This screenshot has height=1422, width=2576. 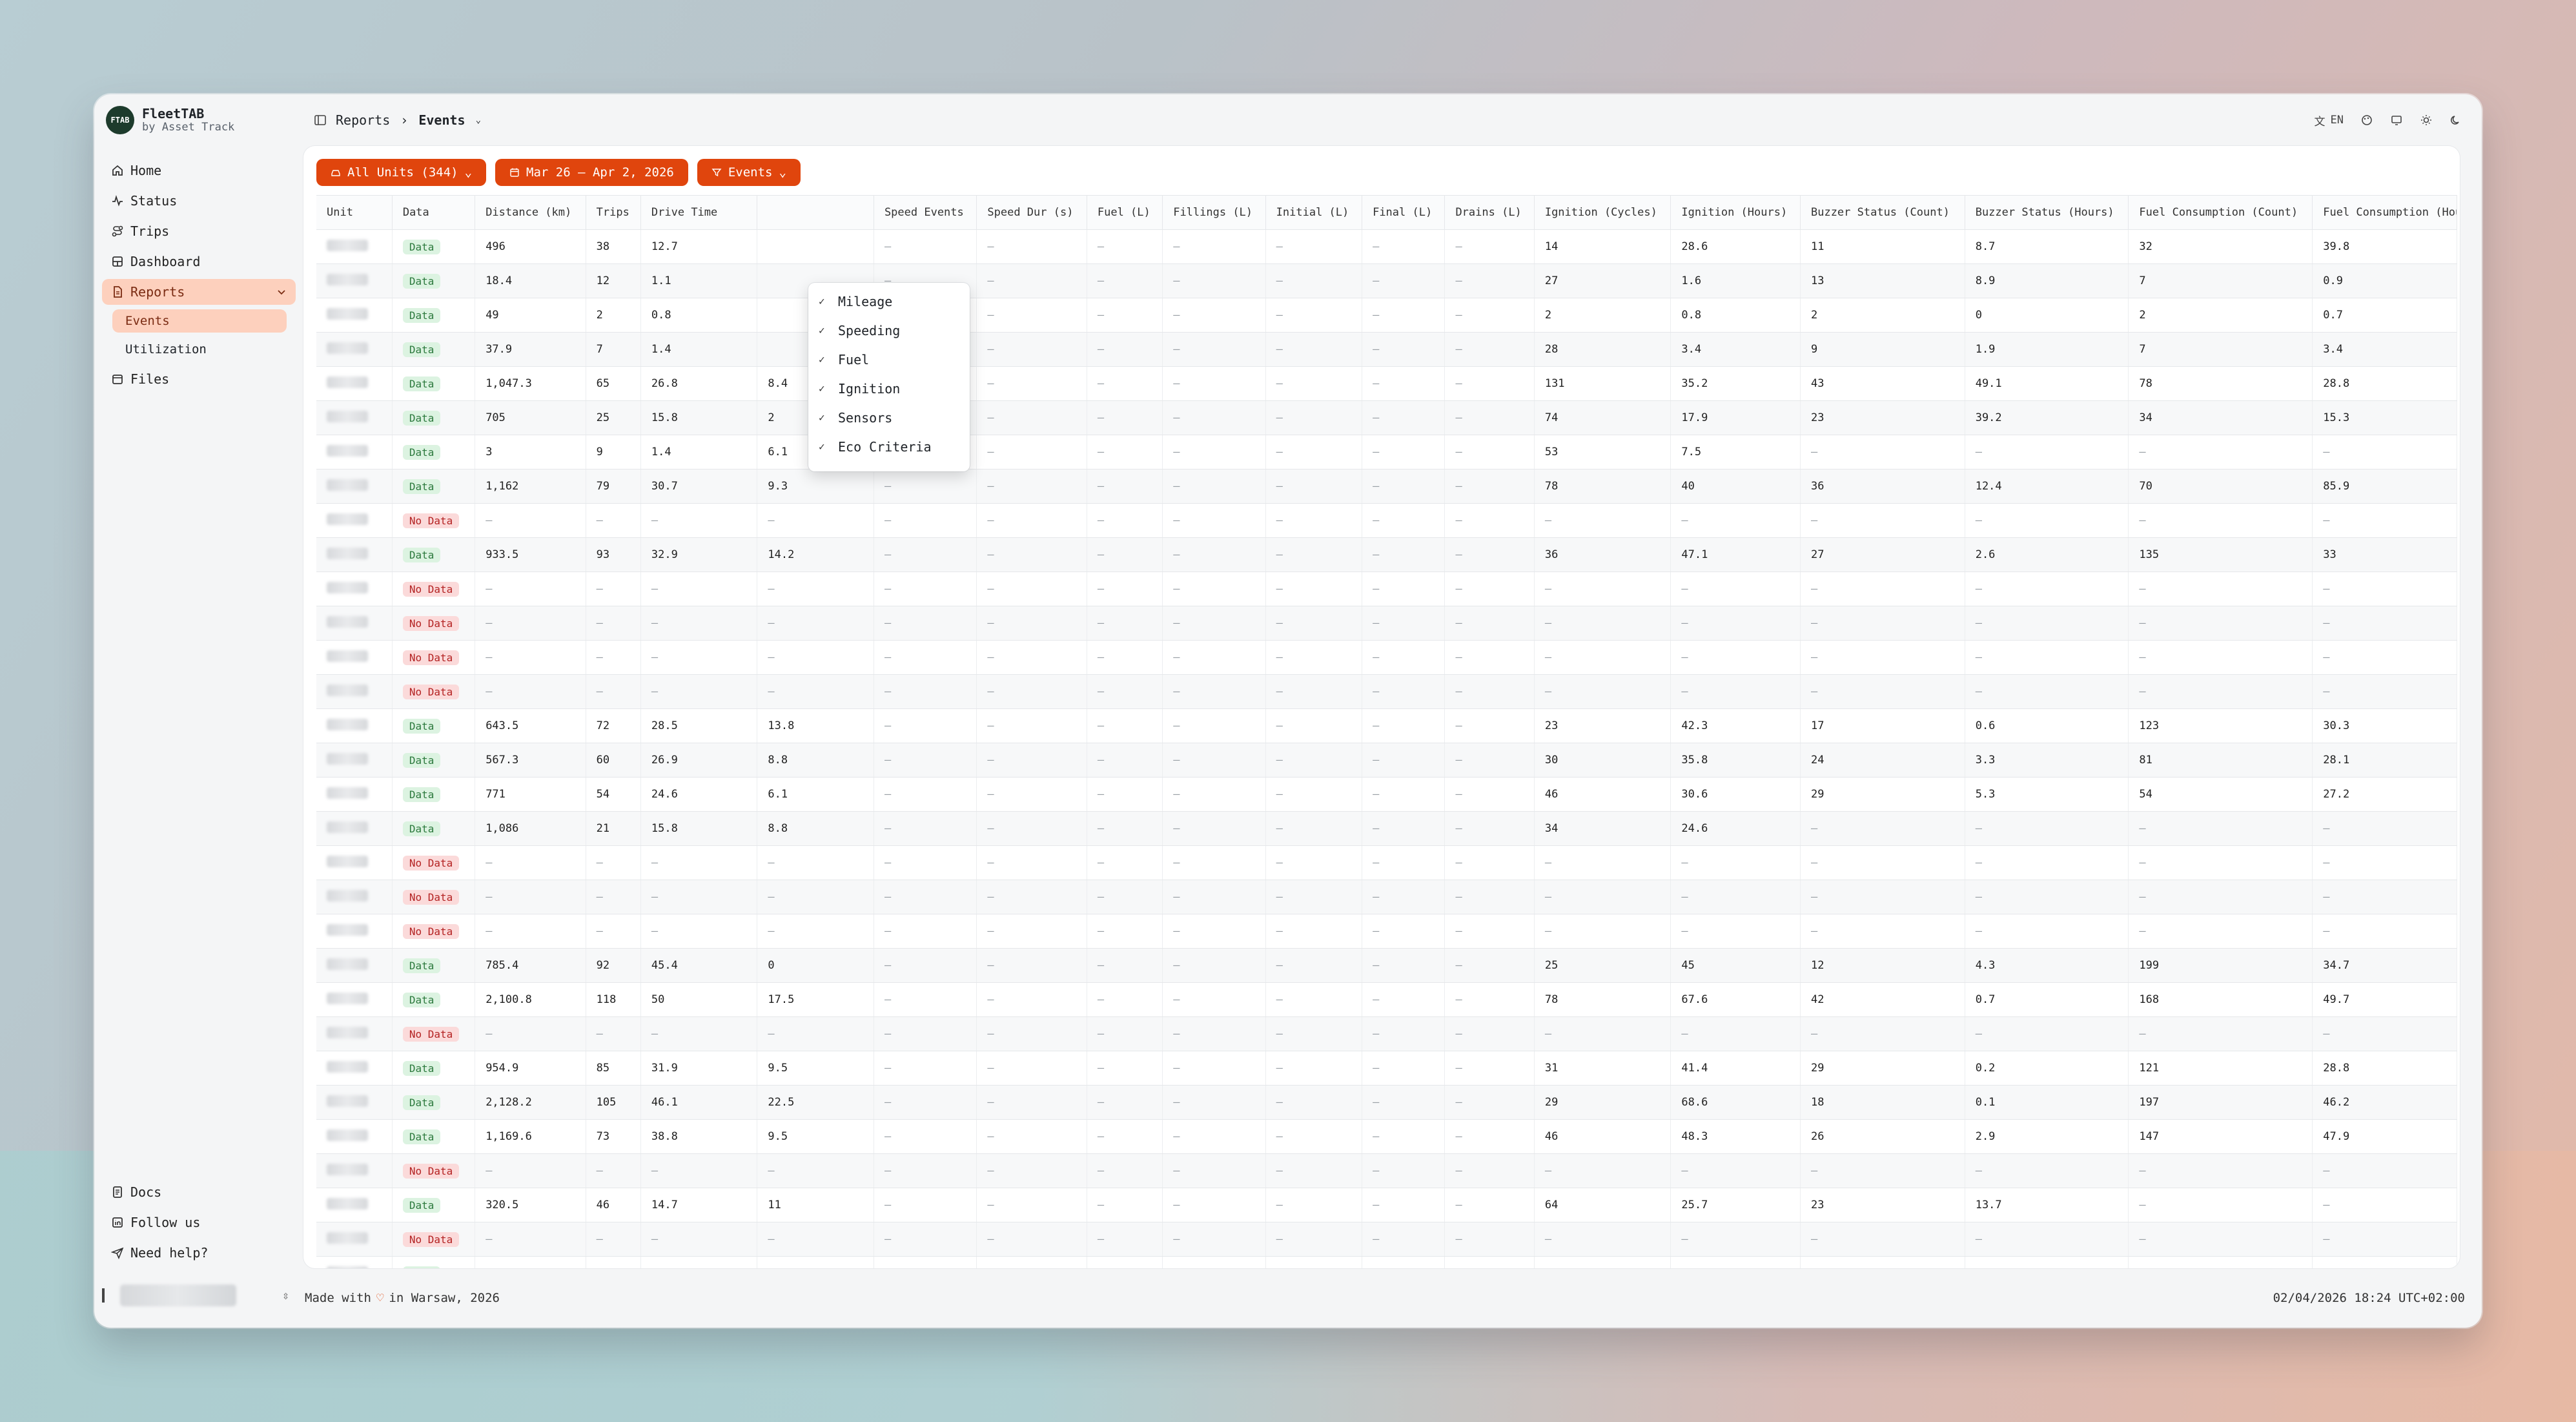 I want to click on table-row: Data7052515.82–––––––7417.92339.23415.3, so click(x=1387, y=417).